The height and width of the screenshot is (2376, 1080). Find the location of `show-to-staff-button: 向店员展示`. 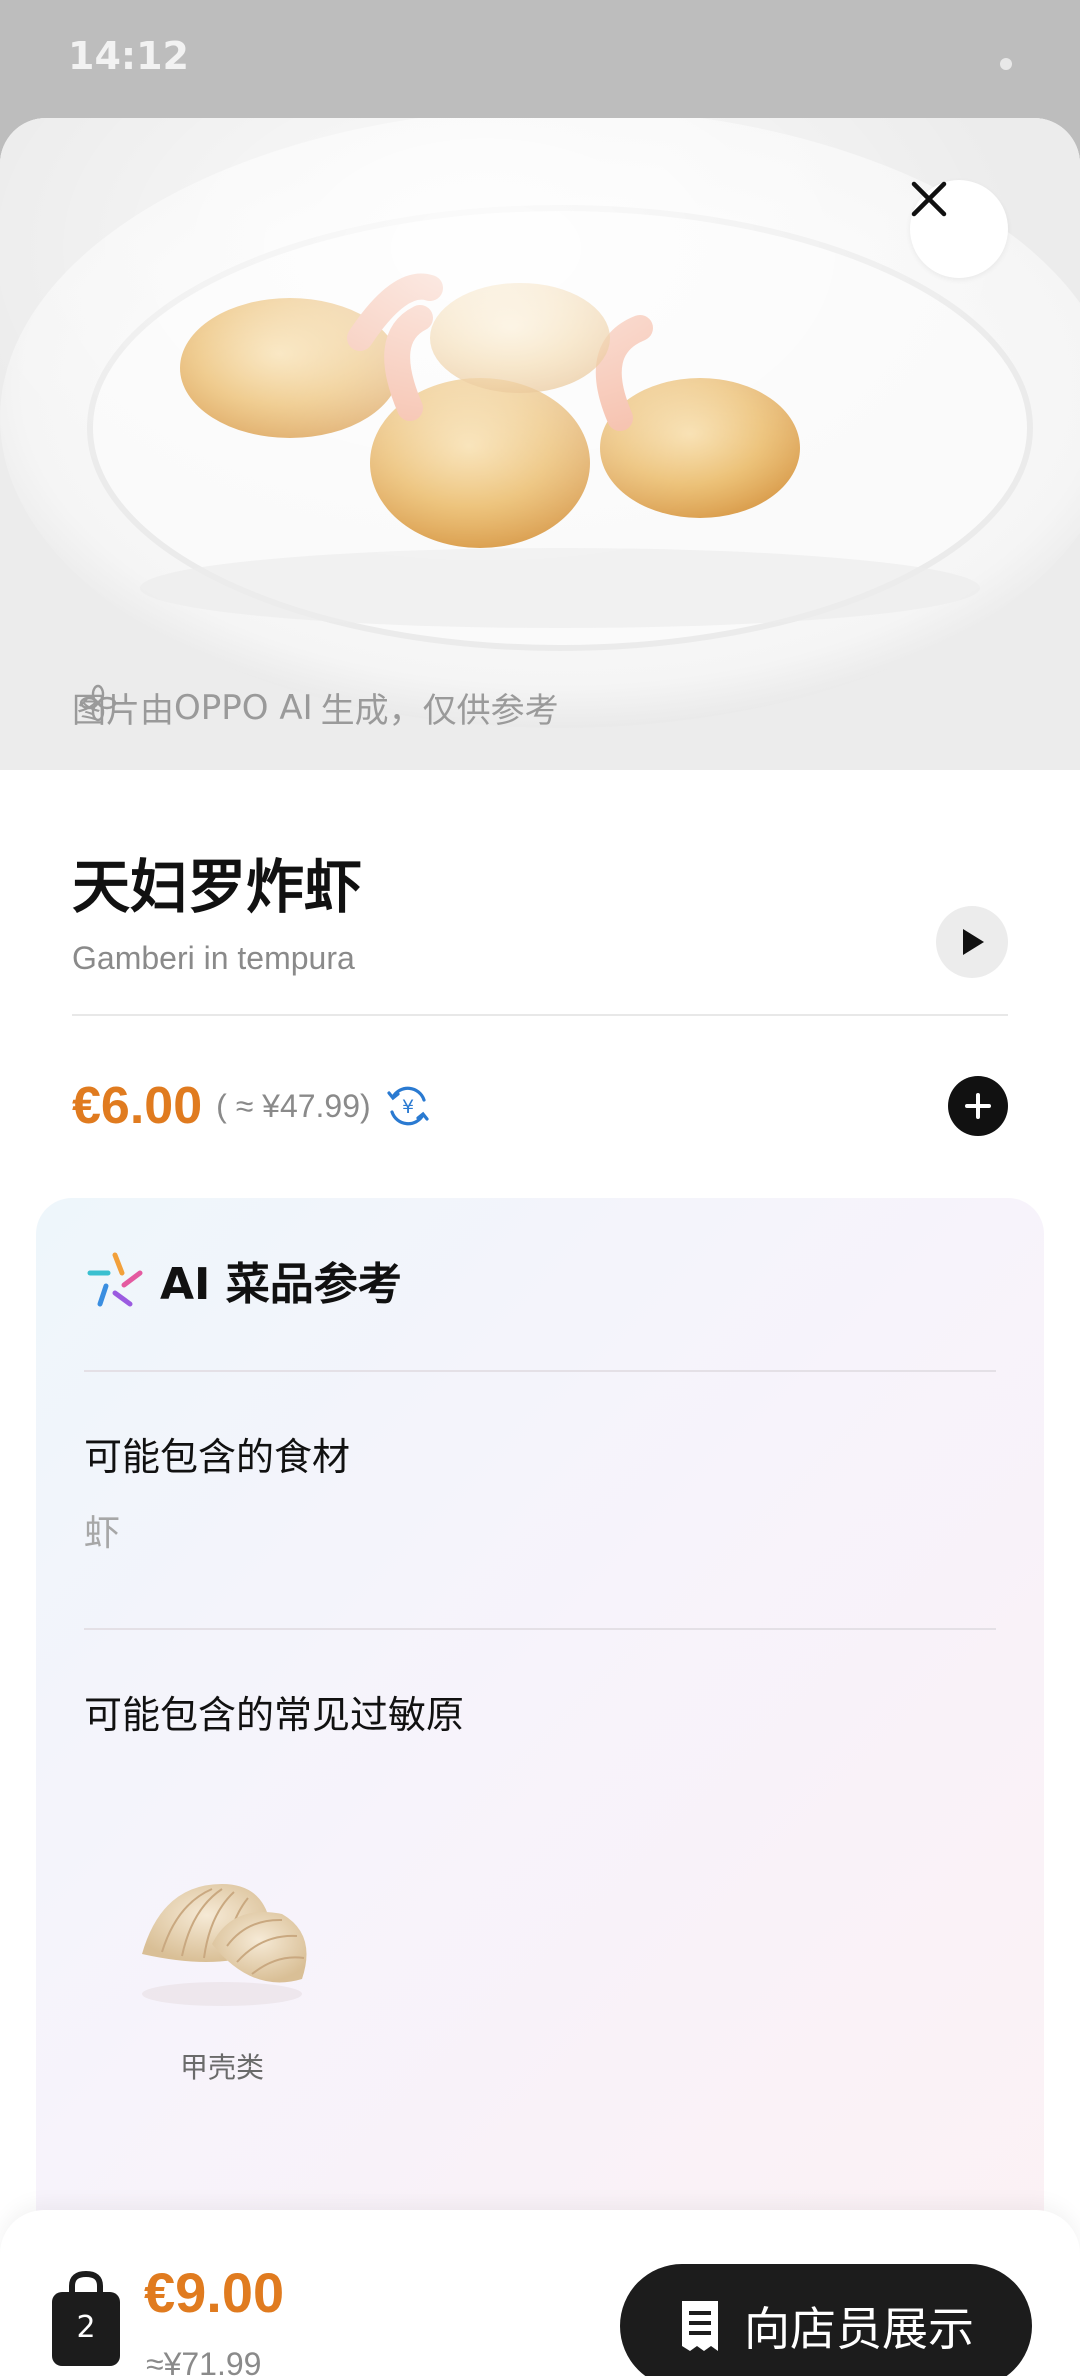

show-to-staff-button: 向店员展示 is located at coordinates (826, 2320).